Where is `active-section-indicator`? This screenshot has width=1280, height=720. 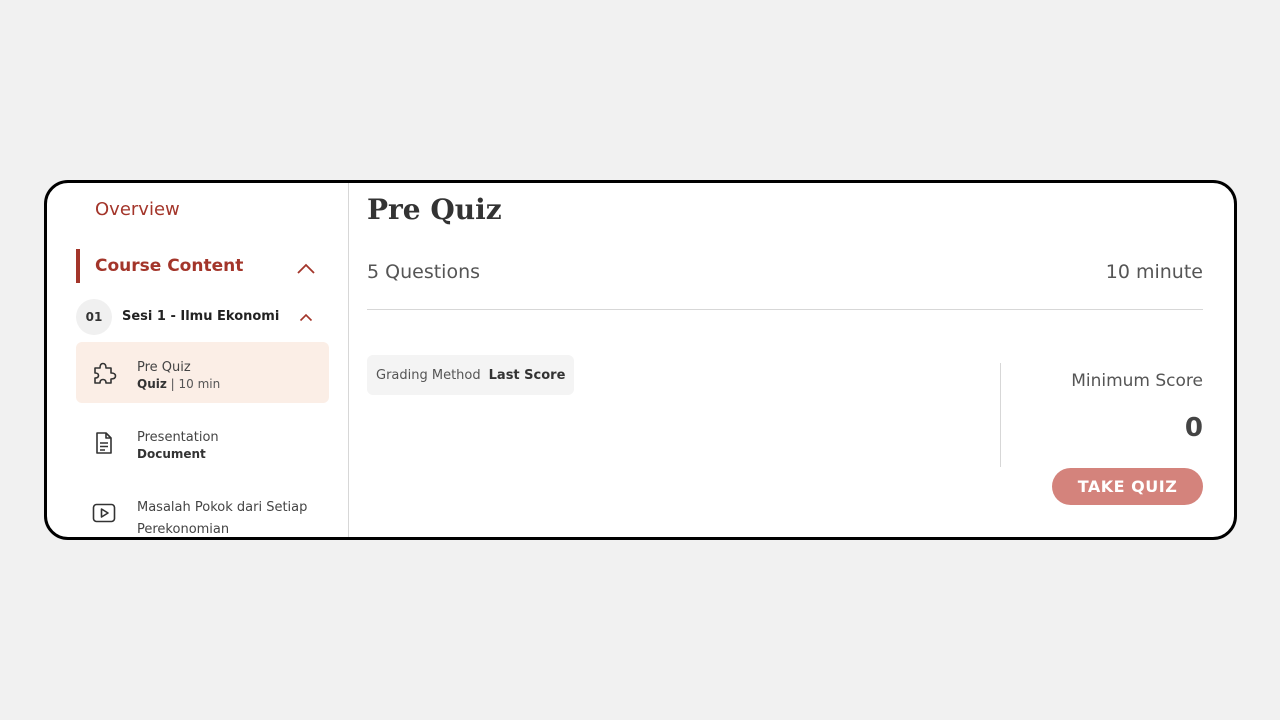
active-section-indicator is located at coordinates (78, 266).